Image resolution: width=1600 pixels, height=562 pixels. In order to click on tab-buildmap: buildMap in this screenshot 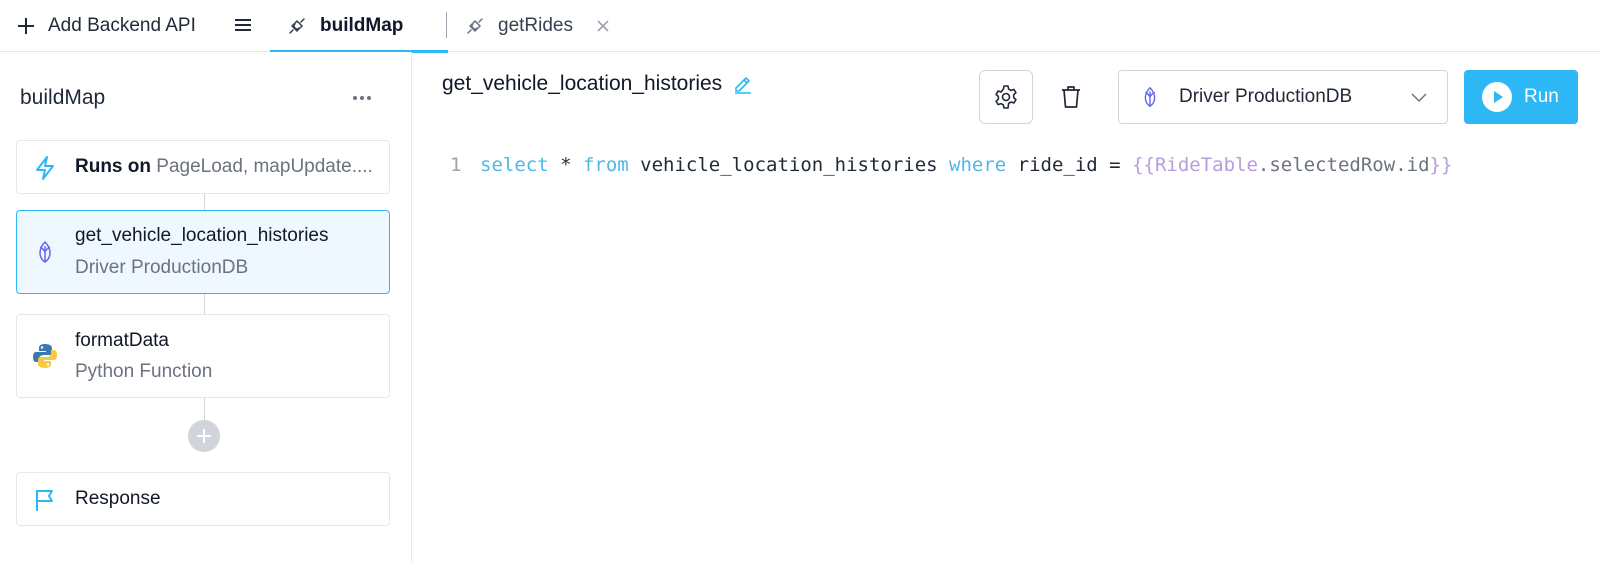, I will do `click(359, 26)`.